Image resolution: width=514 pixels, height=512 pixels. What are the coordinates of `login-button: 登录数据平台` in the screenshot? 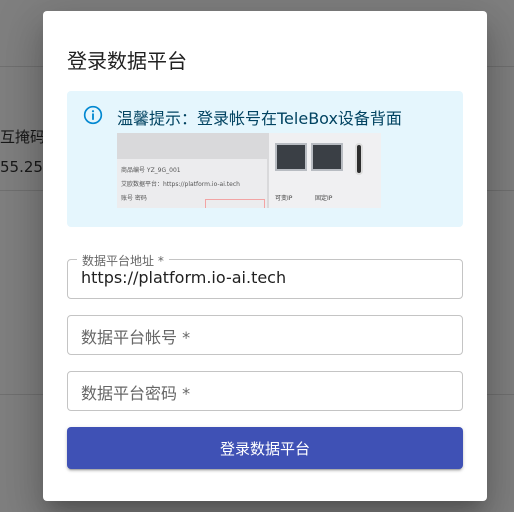 It's located at (265, 448).